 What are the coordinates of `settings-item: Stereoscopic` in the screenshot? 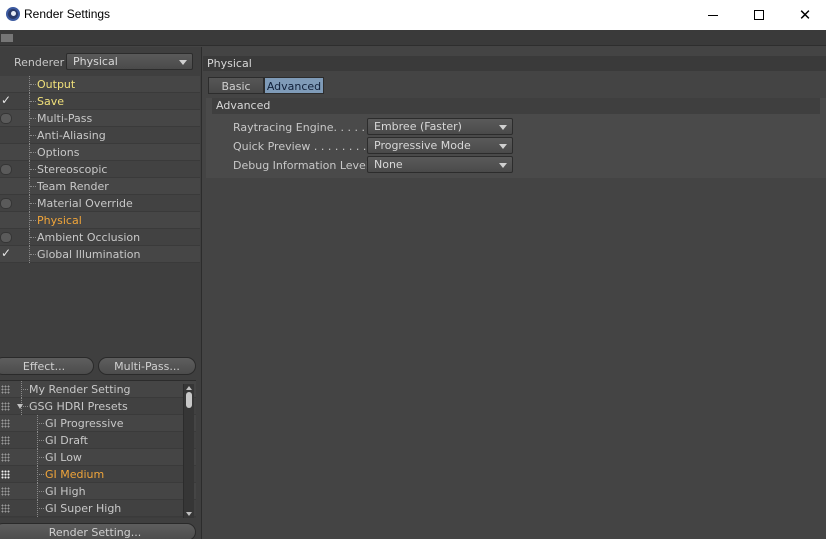 It's located at (100, 169).